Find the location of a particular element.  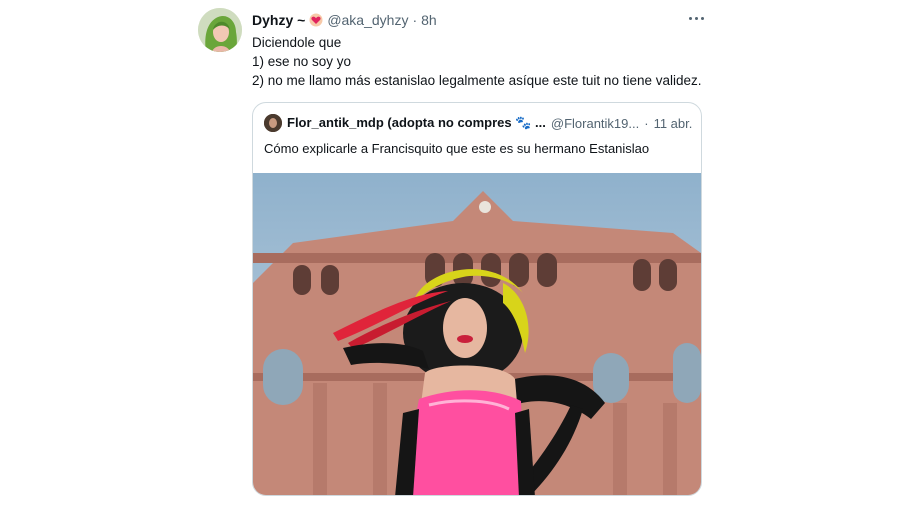

tweet-header: Dyhzy ~ @aka_dyhzy · 8h is located at coordinates (344, 20).